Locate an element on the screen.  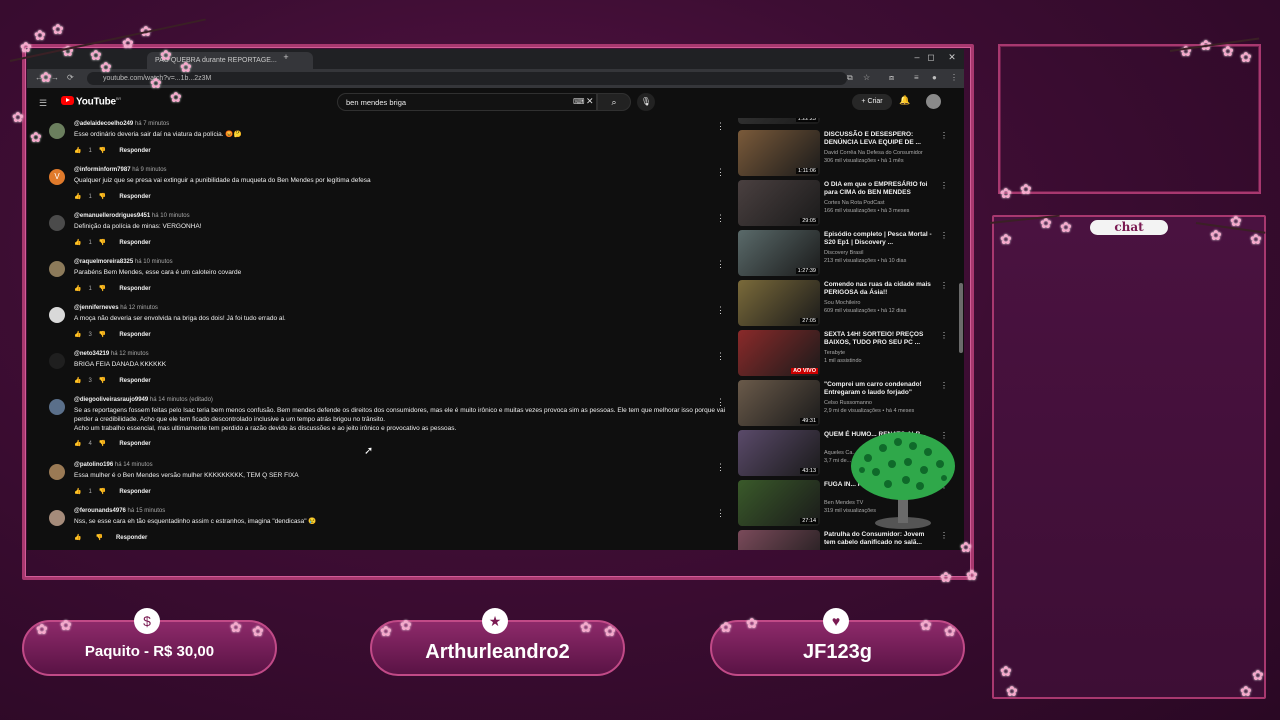
comment-username: @raquelmoreira8325 is located at coordinates (103, 262).